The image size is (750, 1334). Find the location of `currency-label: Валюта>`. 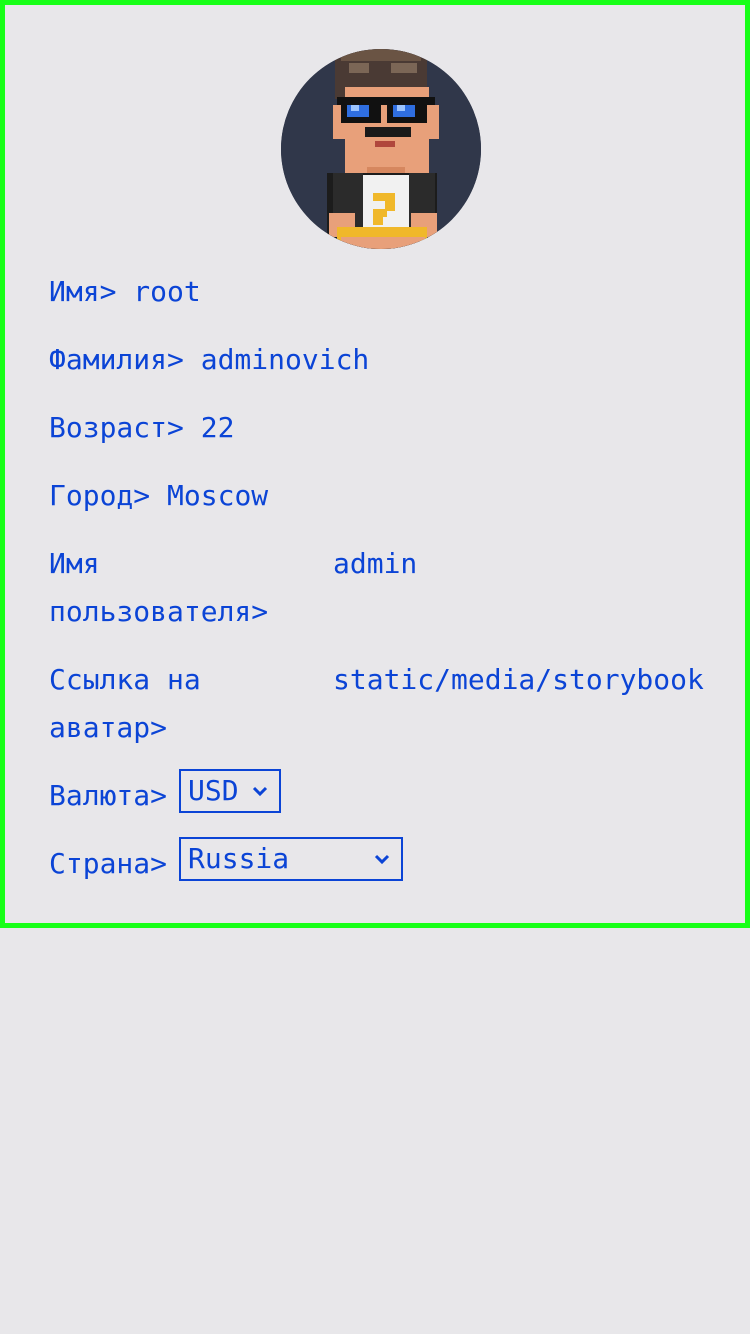

currency-label: Валюта> is located at coordinates (108, 795).